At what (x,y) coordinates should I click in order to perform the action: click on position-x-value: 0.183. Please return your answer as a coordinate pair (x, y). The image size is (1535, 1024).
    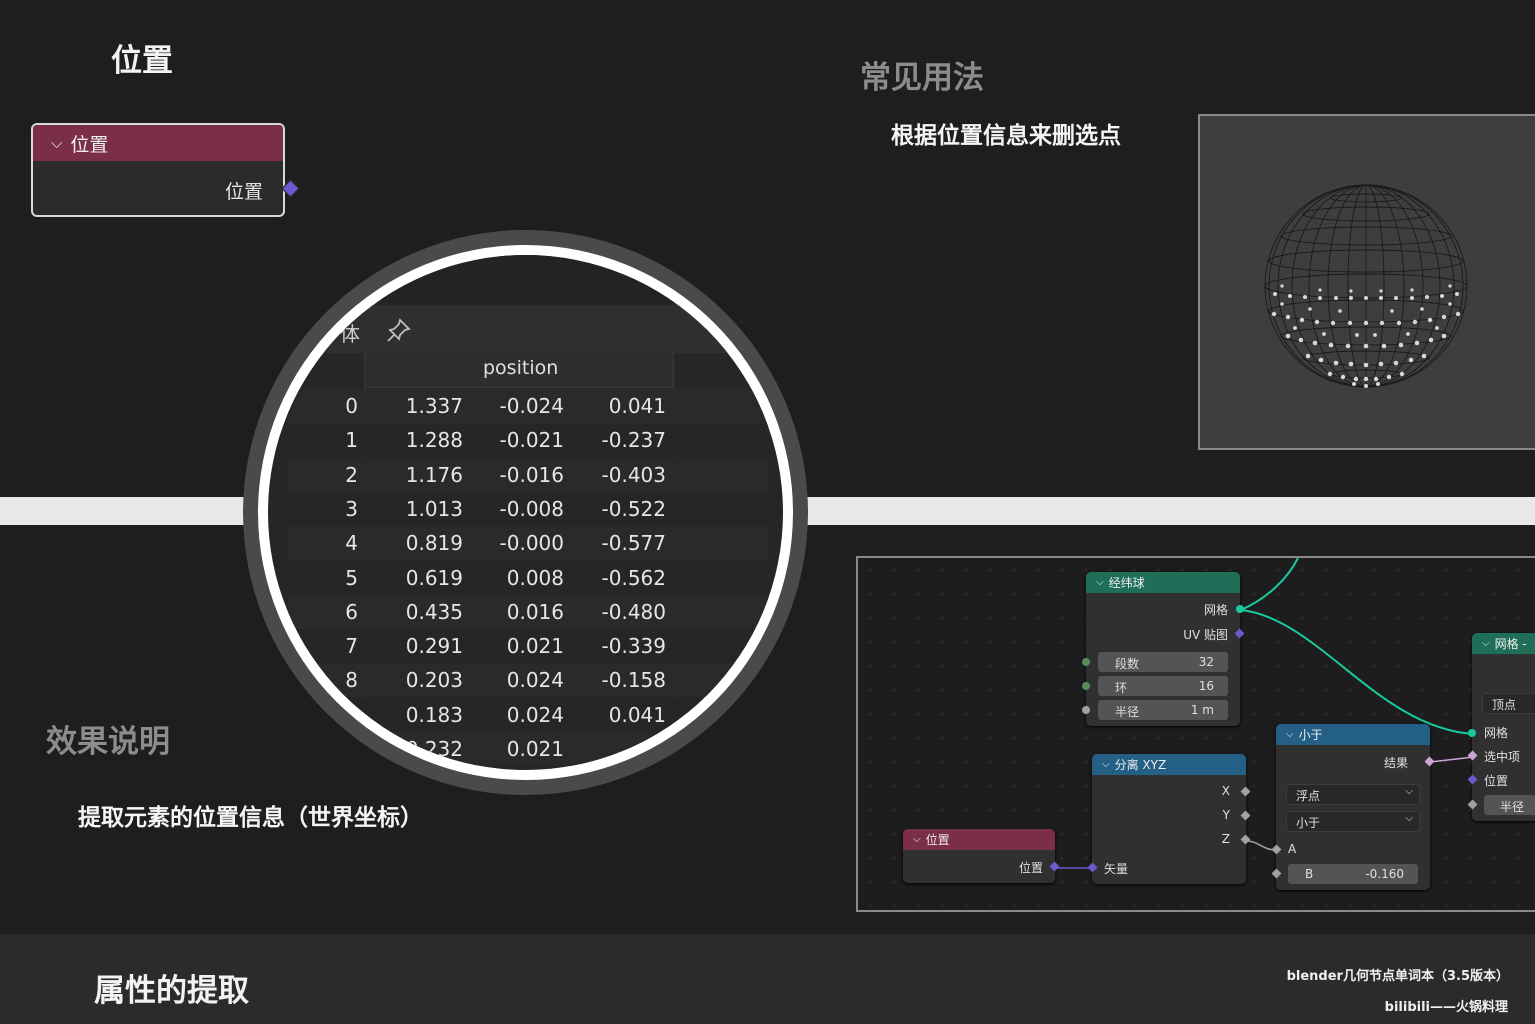
    Looking at the image, I should click on (434, 714).